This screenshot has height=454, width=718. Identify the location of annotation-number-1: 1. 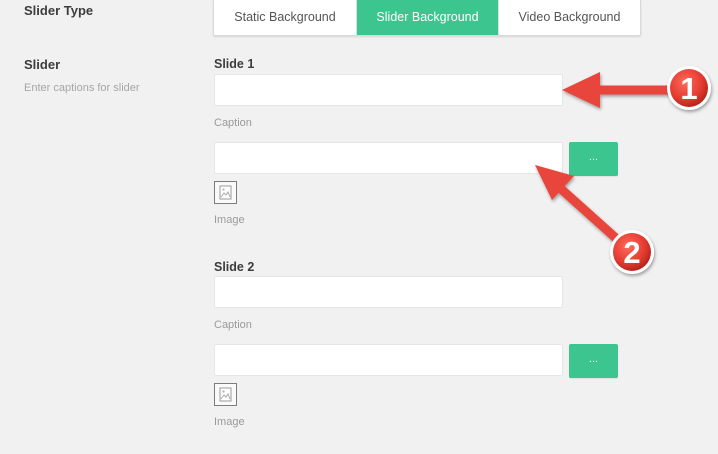
(688, 88).